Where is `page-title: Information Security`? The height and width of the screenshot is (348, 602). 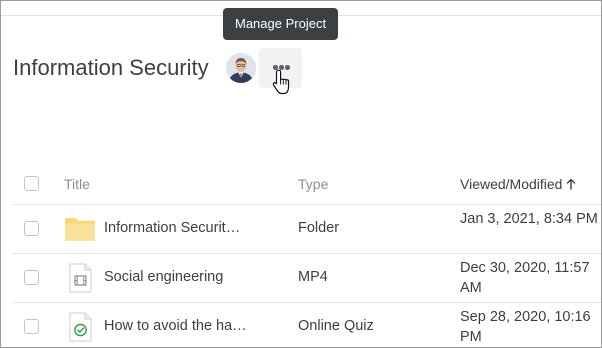 page-title: Information Security is located at coordinates (111, 67).